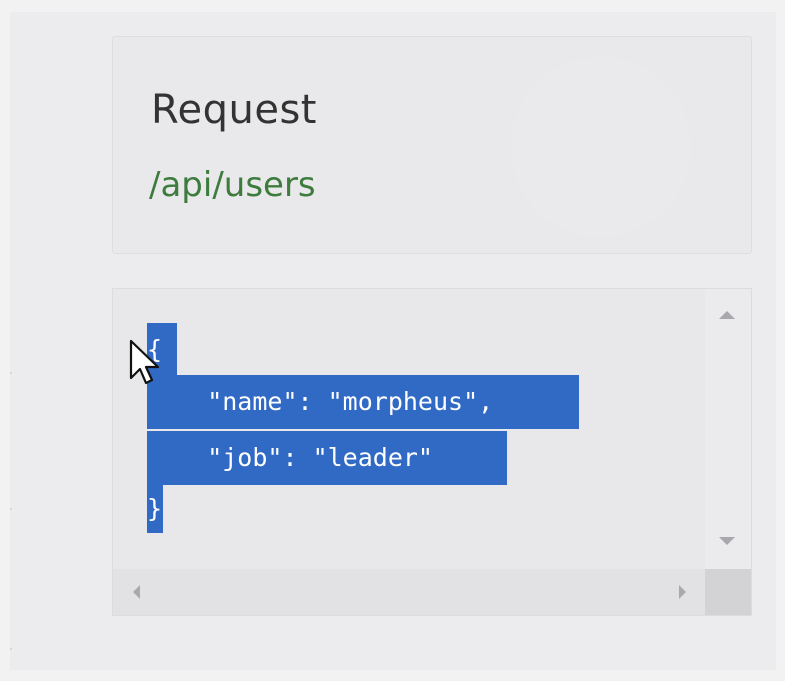  I want to click on mouse-pointer-icon, so click(144, 362).